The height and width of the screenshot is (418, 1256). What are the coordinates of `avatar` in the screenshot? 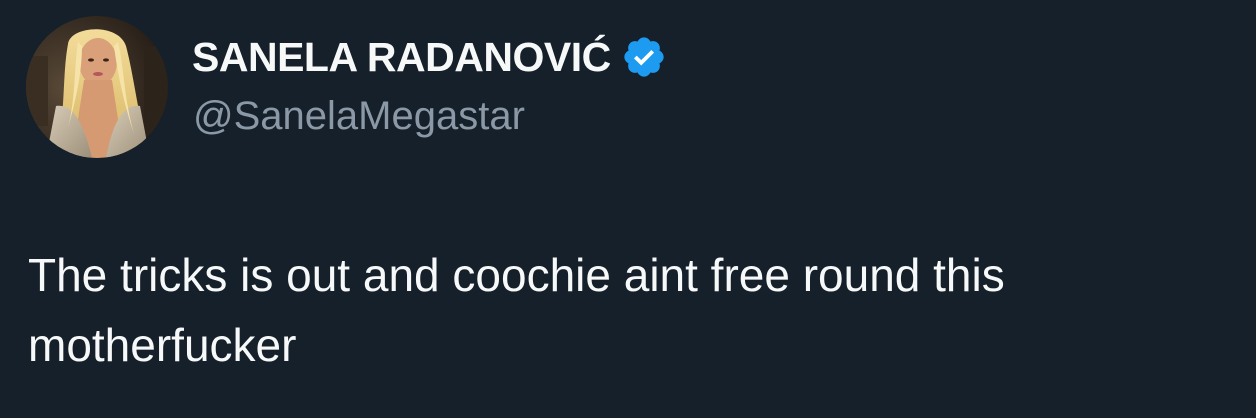 It's located at (97, 87).